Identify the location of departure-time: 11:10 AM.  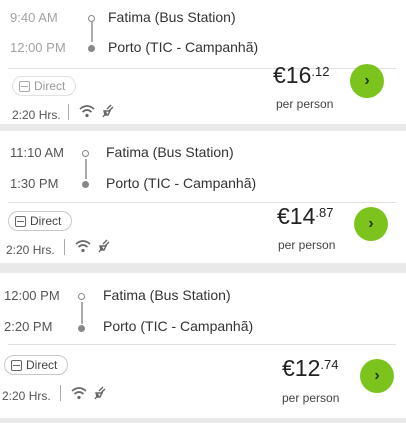
(37, 152).